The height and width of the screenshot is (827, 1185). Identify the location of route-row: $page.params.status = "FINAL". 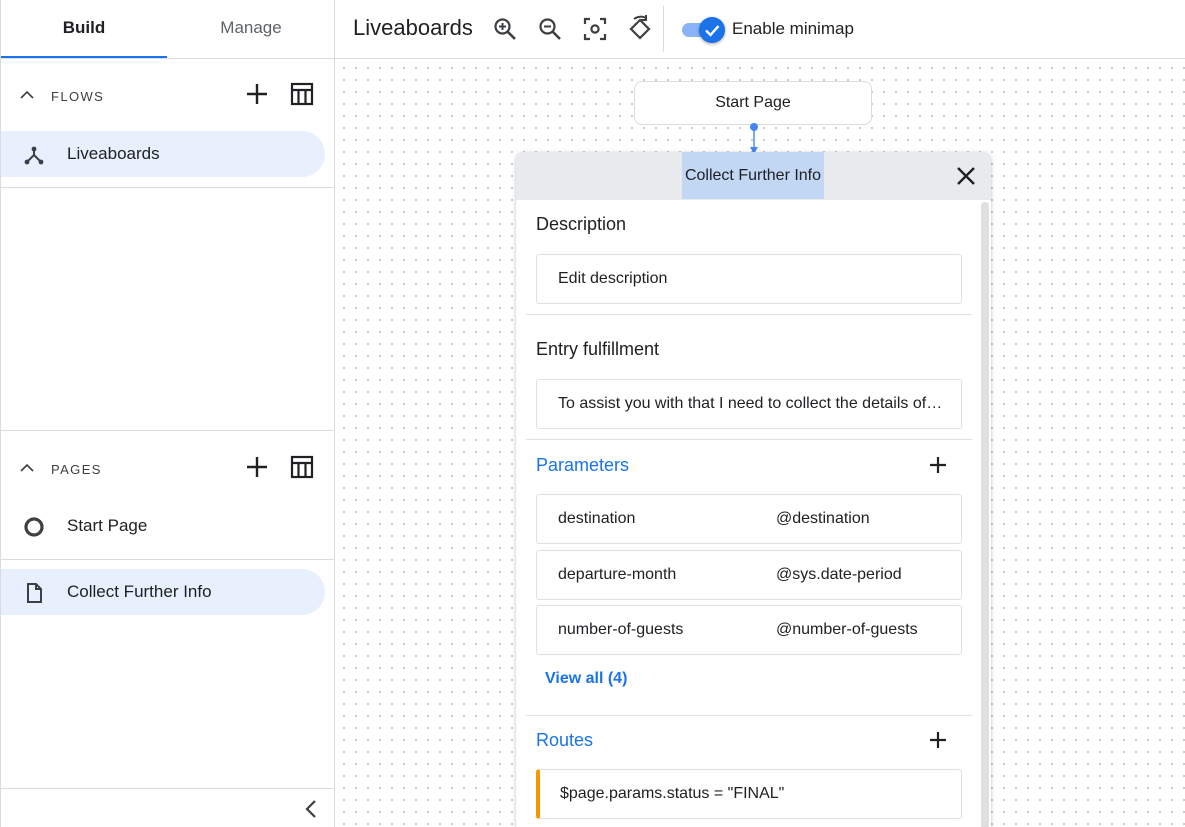
(749, 794).